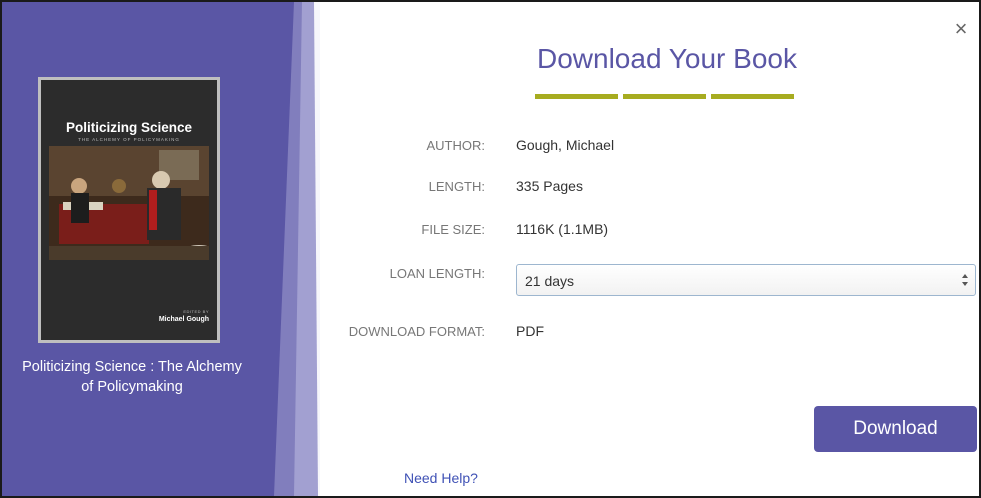  What do you see at coordinates (129, 139) in the screenshot?
I see `cover-subtitle: THE ALCHEMY OF POLICYMAKING` at bounding box center [129, 139].